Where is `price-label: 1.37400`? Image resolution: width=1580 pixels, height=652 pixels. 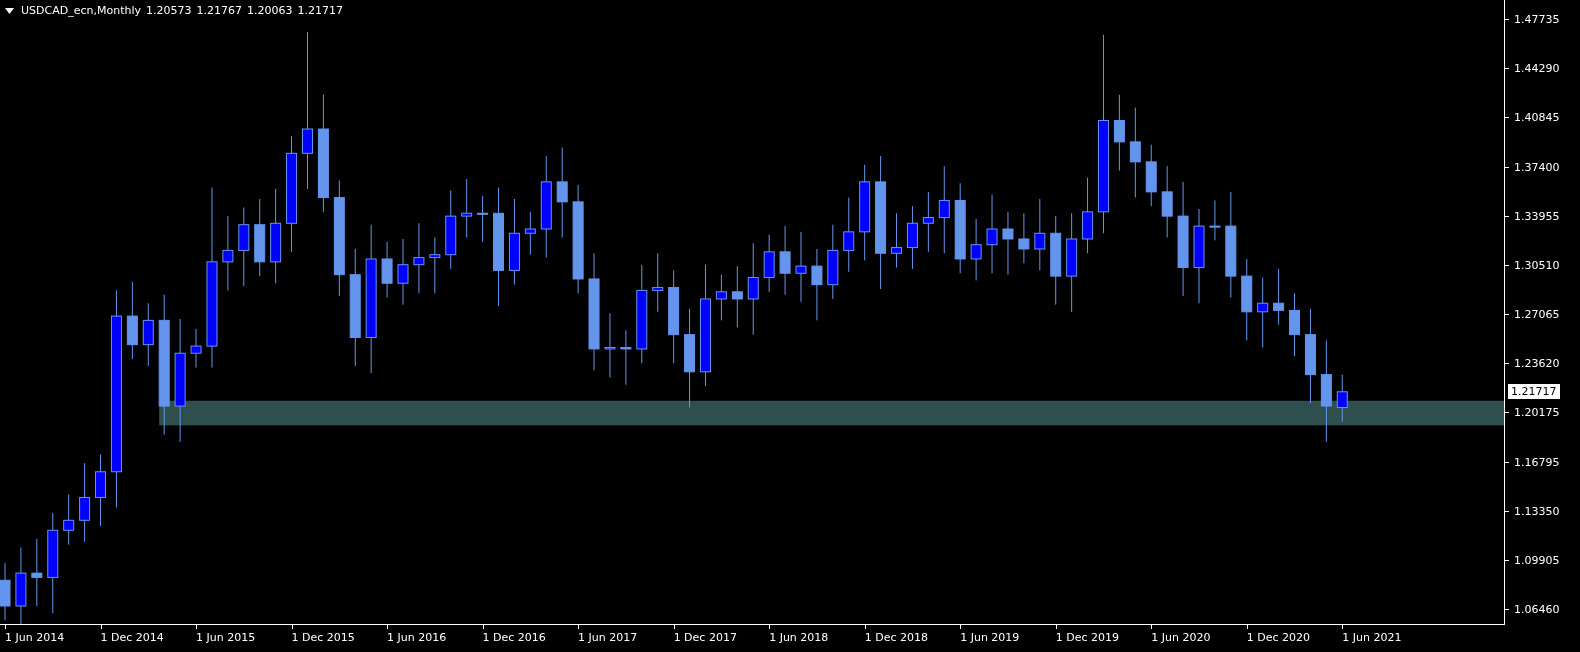
price-label: 1.37400 is located at coordinates (1537, 167).